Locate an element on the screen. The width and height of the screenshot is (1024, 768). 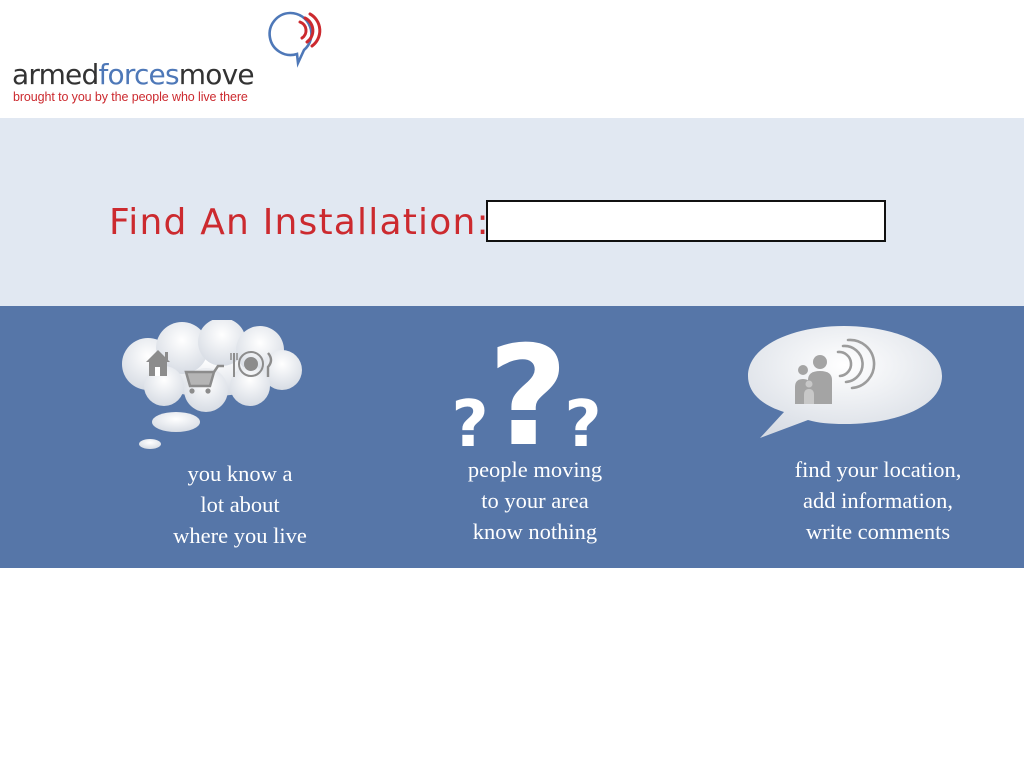
feature-caption: you know a lot about where you live is located at coordinates (240, 504).